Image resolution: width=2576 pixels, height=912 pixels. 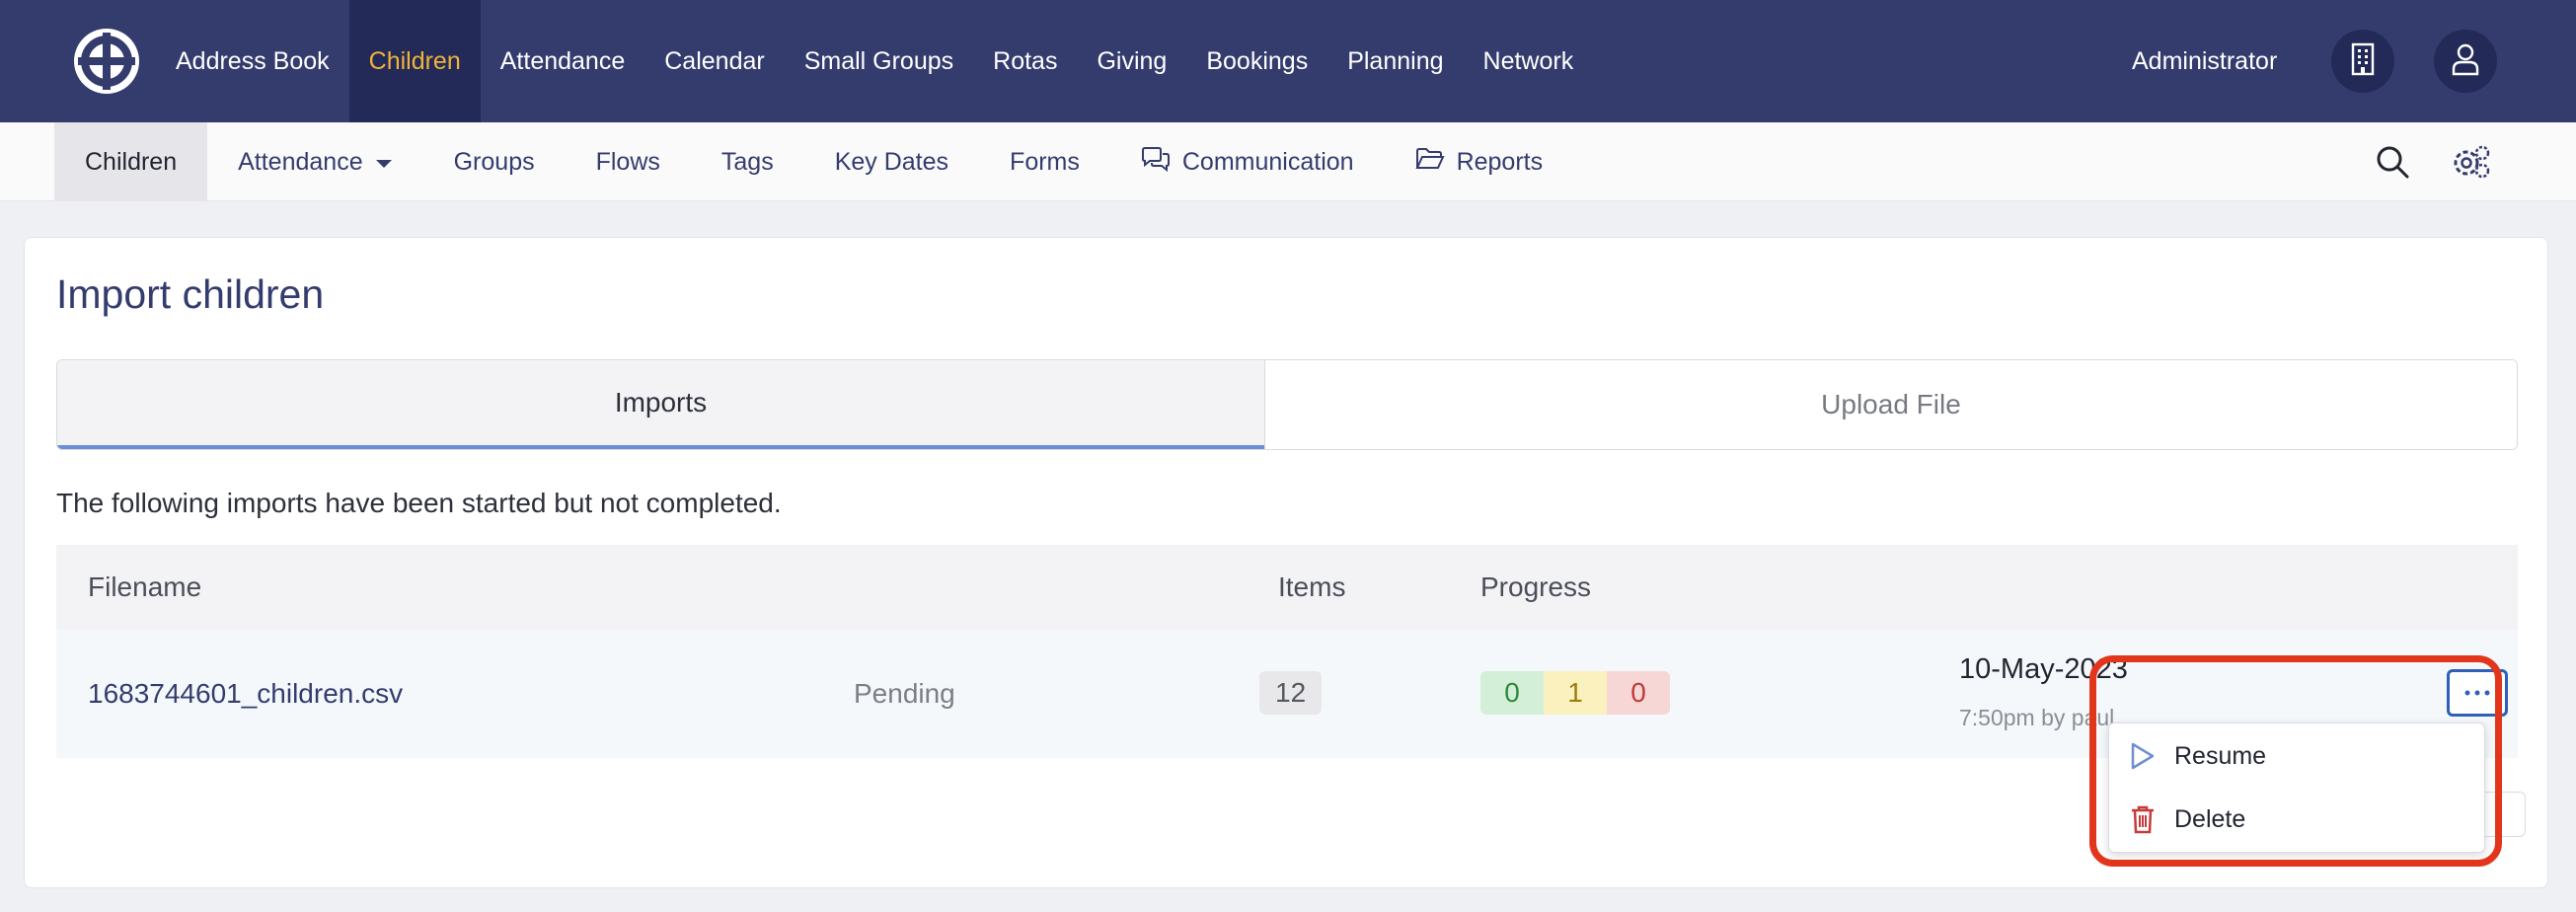 I want to click on chat-bubbles-icon, so click(x=1156, y=162).